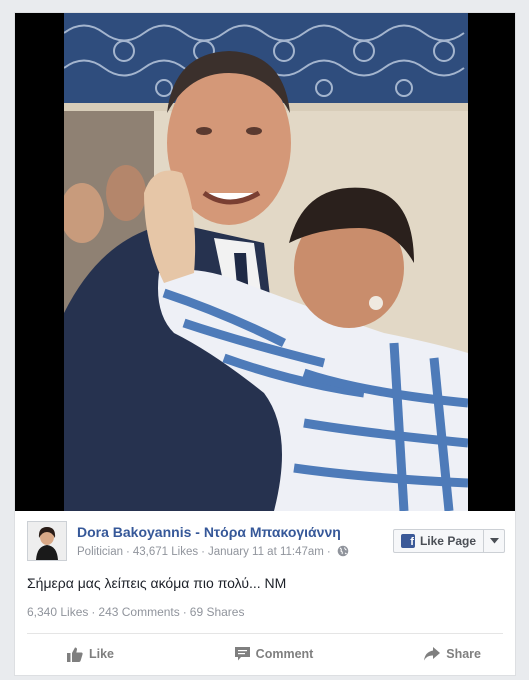 This screenshot has height=680, width=529. Describe the element at coordinates (75, 654) in the screenshot. I see `thumbs-up-icon` at that location.